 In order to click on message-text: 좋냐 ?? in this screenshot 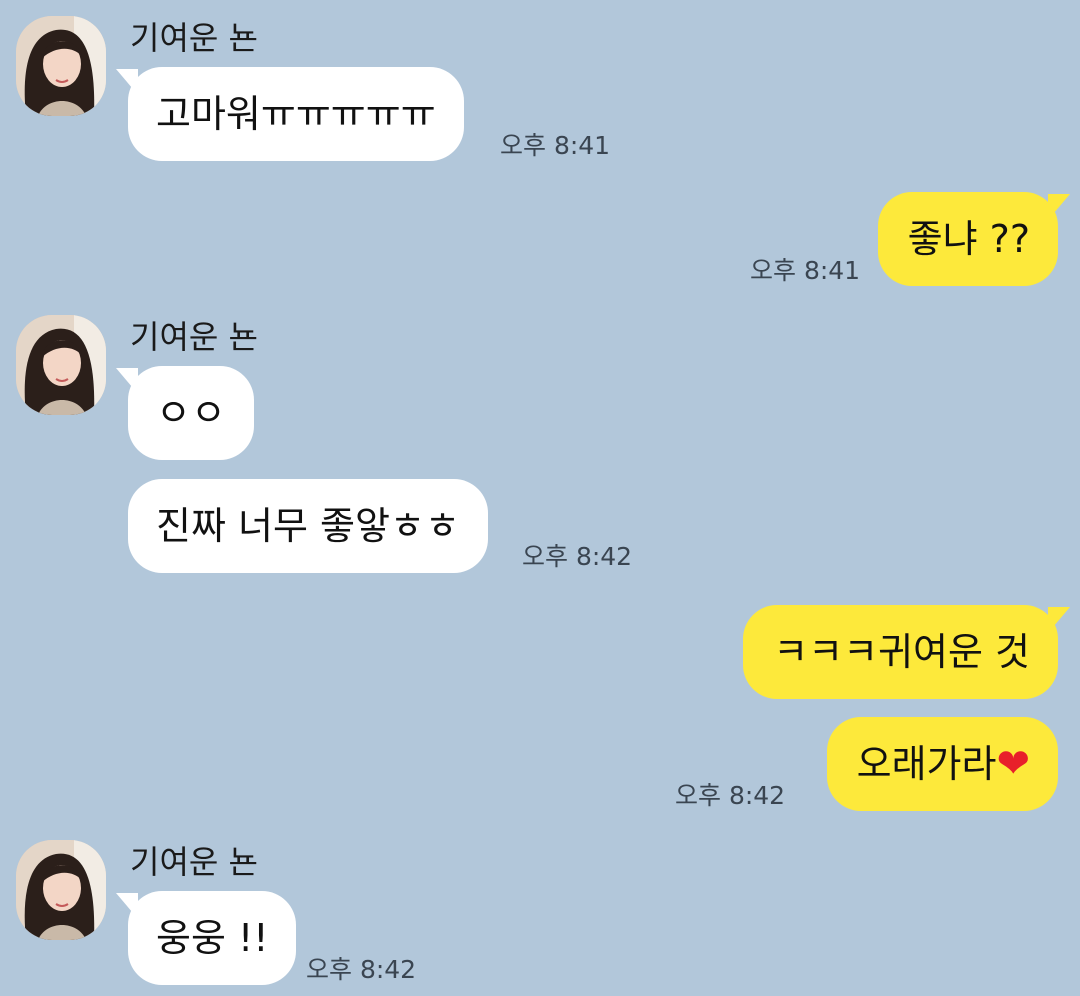, I will do `click(968, 239)`.